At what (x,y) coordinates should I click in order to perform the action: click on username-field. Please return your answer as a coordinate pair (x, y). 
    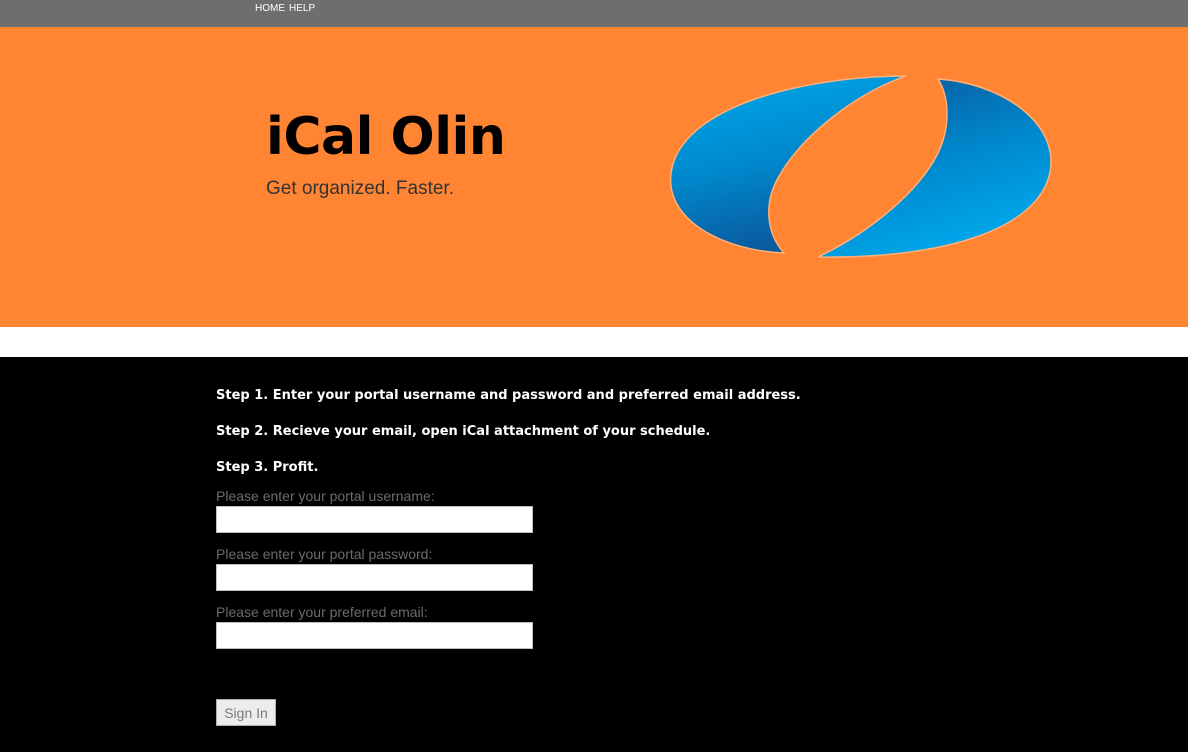
    Looking at the image, I should click on (374, 519).